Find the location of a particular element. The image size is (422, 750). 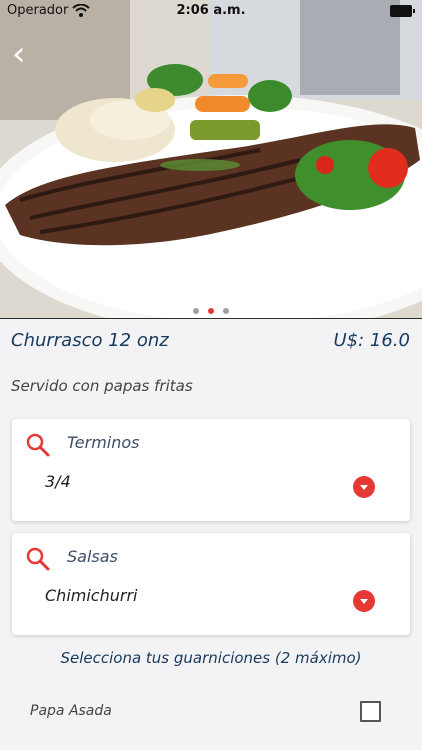

terminos-select: Terminos 3/4 is located at coordinates (211, 470).